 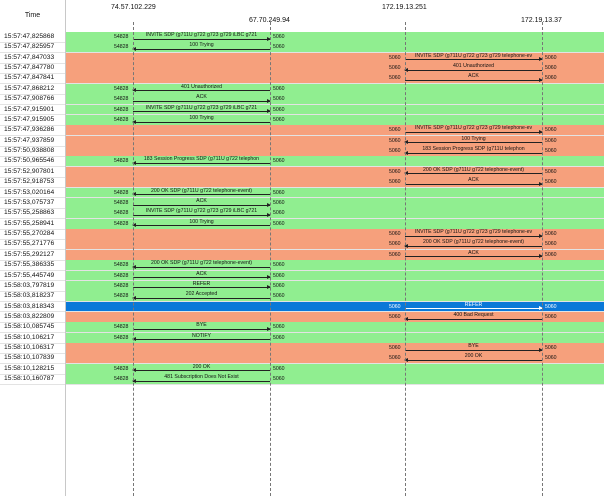 I want to click on host-1-lifeline, so click(x=133, y=259).